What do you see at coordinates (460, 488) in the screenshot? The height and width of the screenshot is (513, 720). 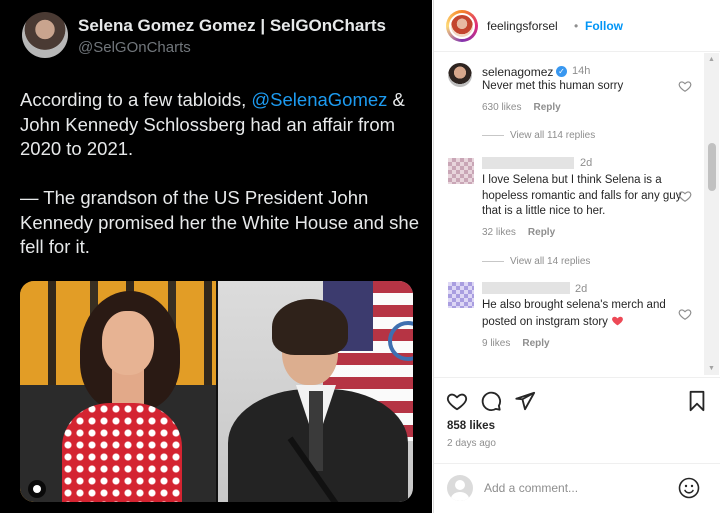 I see `current-user-avatar` at bounding box center [460, 488].